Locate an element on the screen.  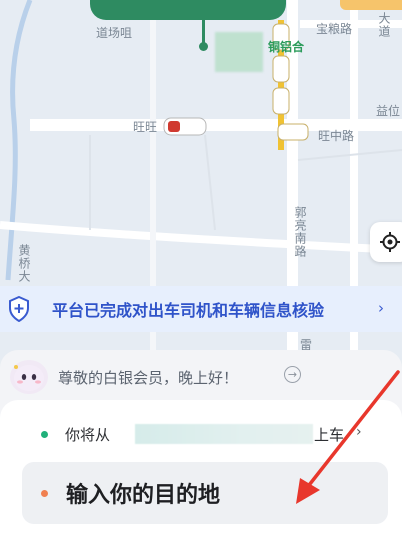
route-banner is located at coordinates (188, 10).